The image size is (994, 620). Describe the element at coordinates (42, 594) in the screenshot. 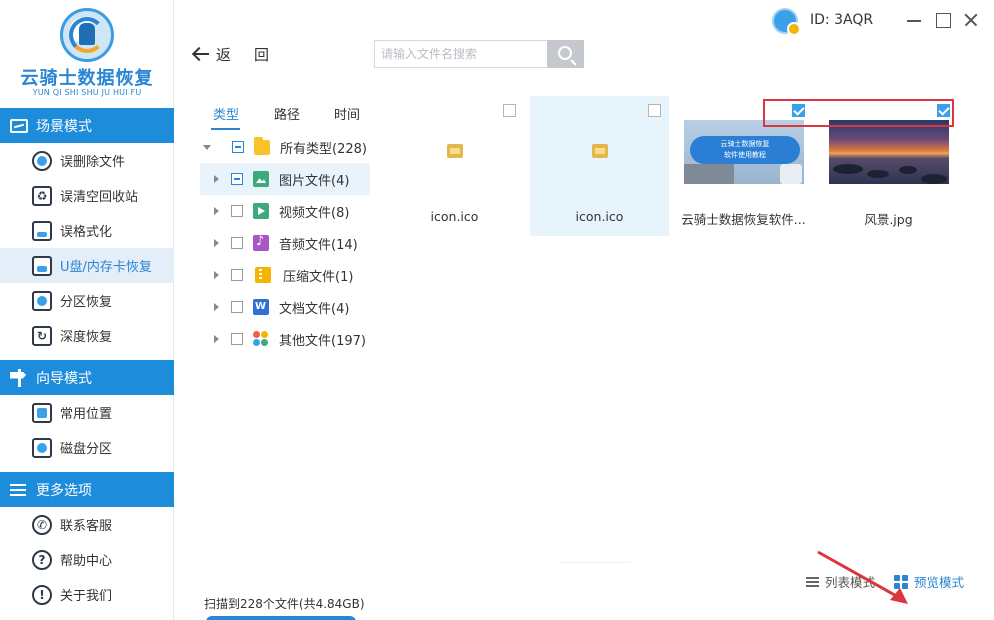

I see `info-icon: !` at that location.